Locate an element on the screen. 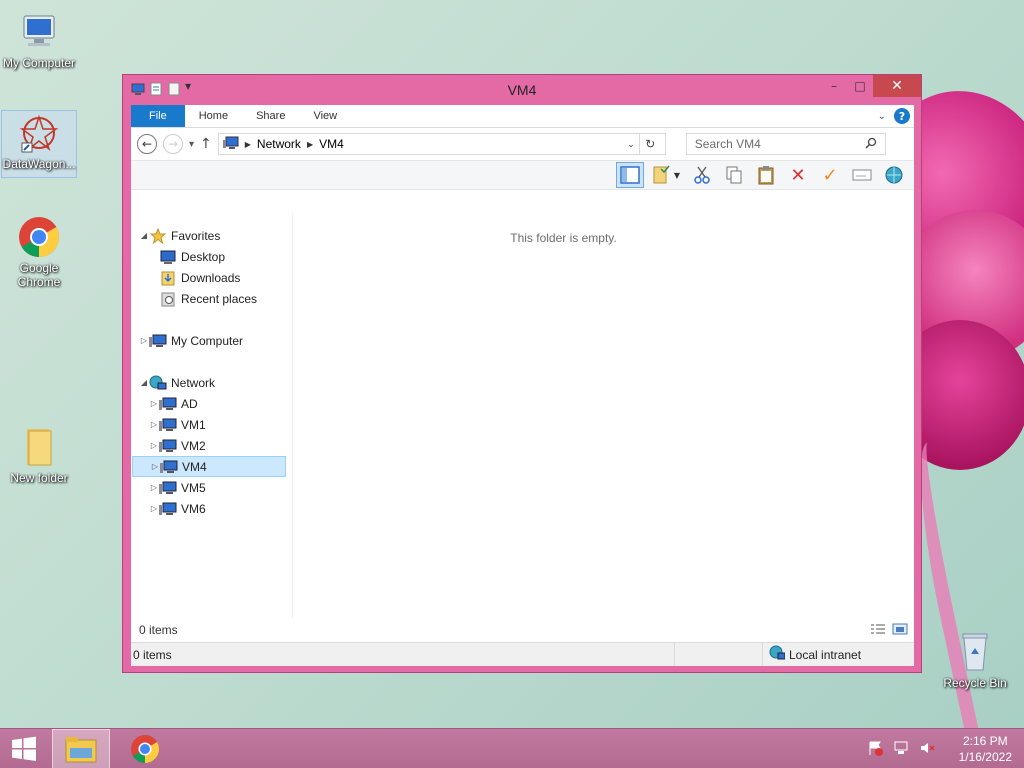 Image resolution: width=1024 pixels, height=768 pixels. address-bar: ▶ Network ▶ VM4 ⌄ ↻ is located at coordinates (441, 144).